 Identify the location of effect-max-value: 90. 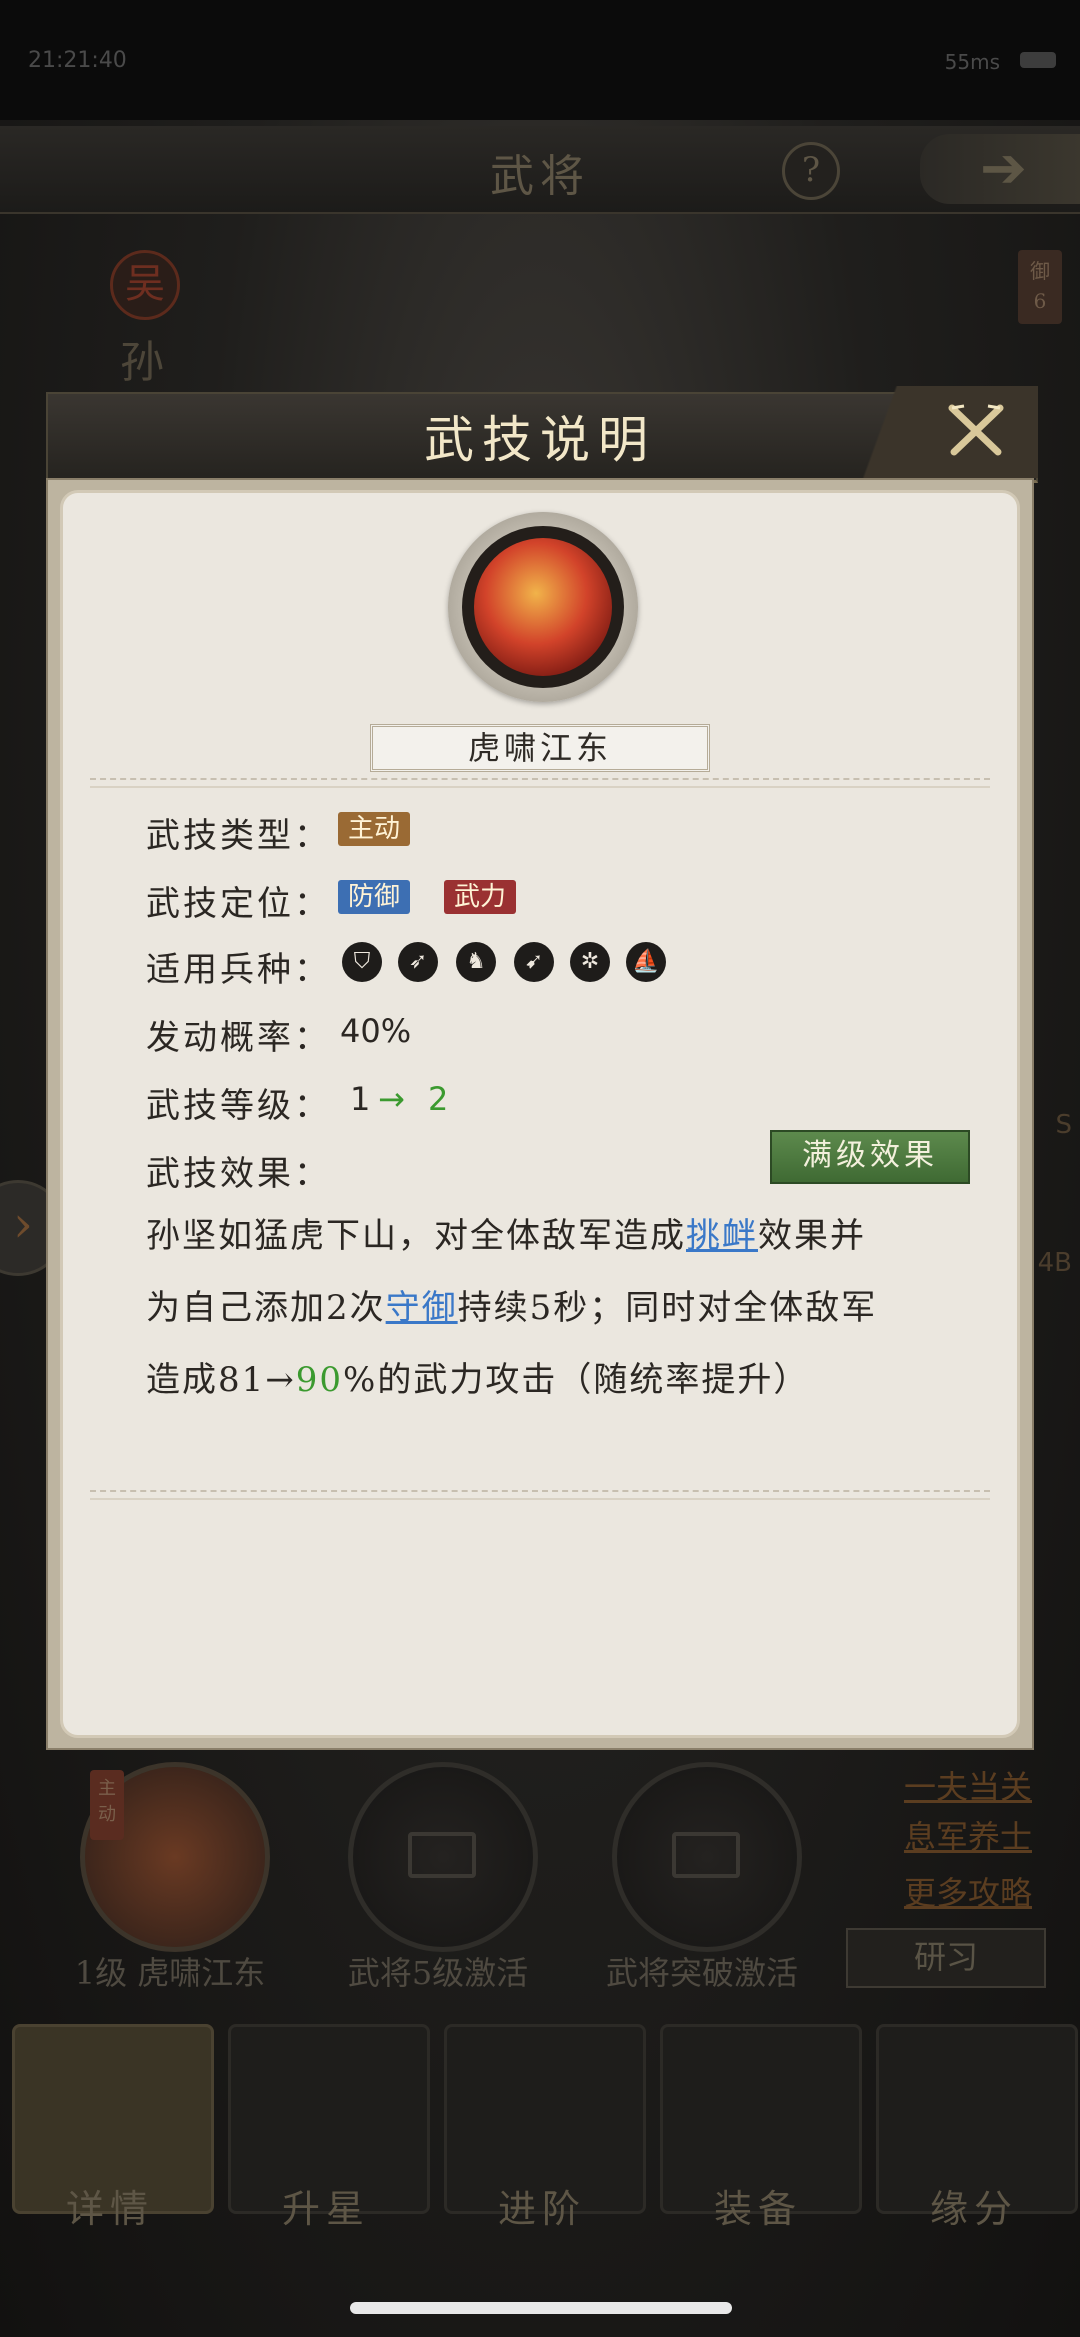
(319, 1380).